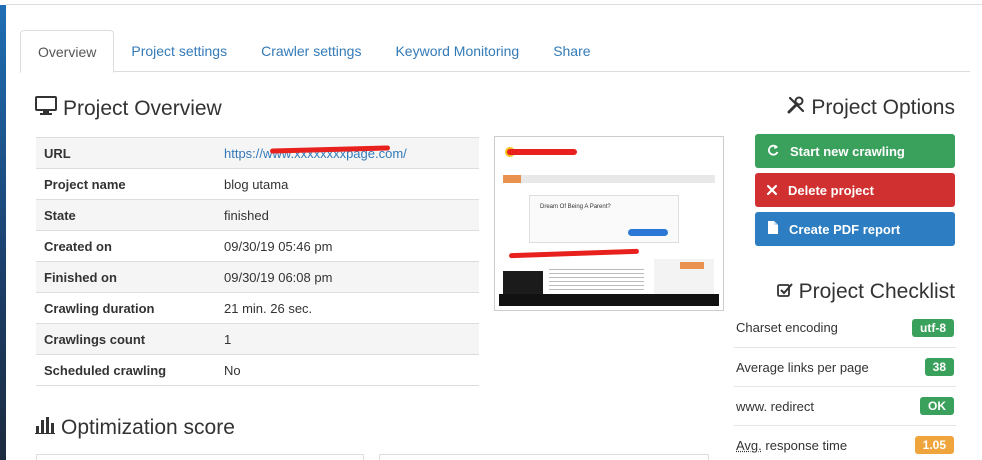 The image size is (982, 460). I want to click on create-pdf-label: Create PDF report, so click(845, 229).